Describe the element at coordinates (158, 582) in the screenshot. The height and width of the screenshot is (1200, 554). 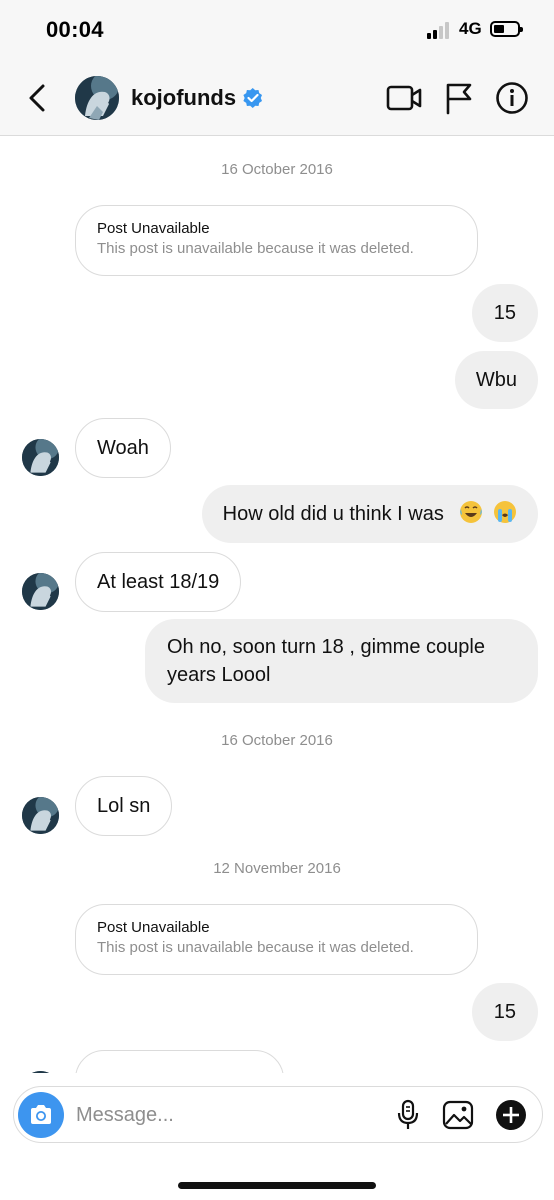
I see `incoming-message: At least 18/19` at that location.